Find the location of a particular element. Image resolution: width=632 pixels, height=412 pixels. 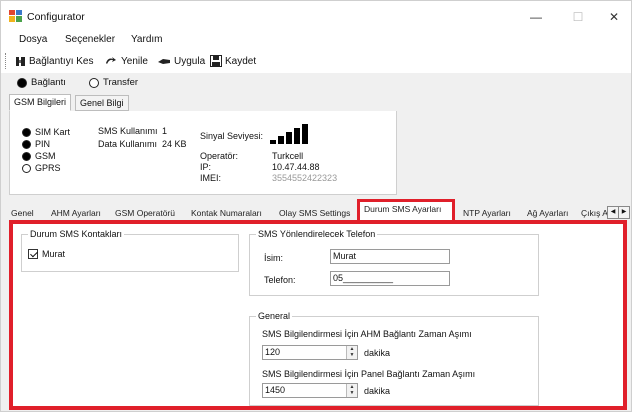

sms-contacts-title: Durum SMS Kontakları is located at coordinates (76, 234).